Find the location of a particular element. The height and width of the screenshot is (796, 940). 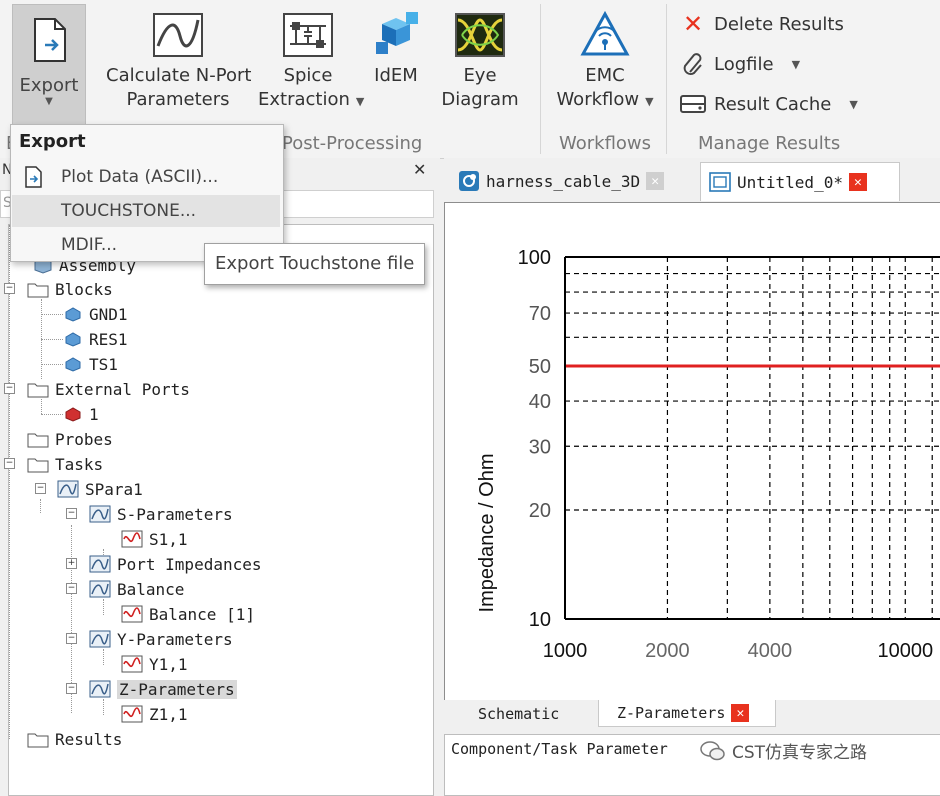

tree-item-gnd1: GND1 is located at coordinates (95, 314).